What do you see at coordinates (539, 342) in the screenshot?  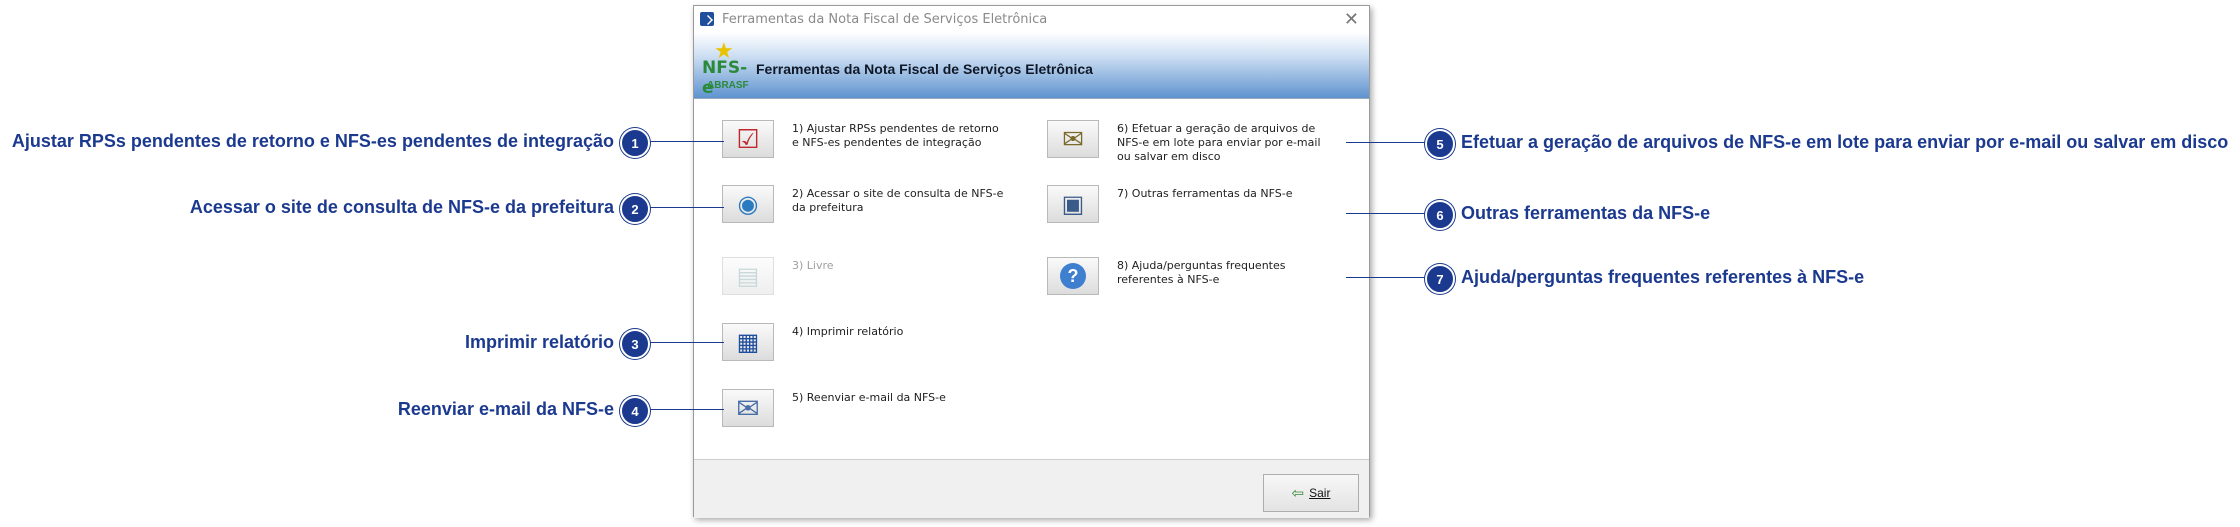 I see `callout-text: Imprimir relatório` at bounding box center [539, 342].